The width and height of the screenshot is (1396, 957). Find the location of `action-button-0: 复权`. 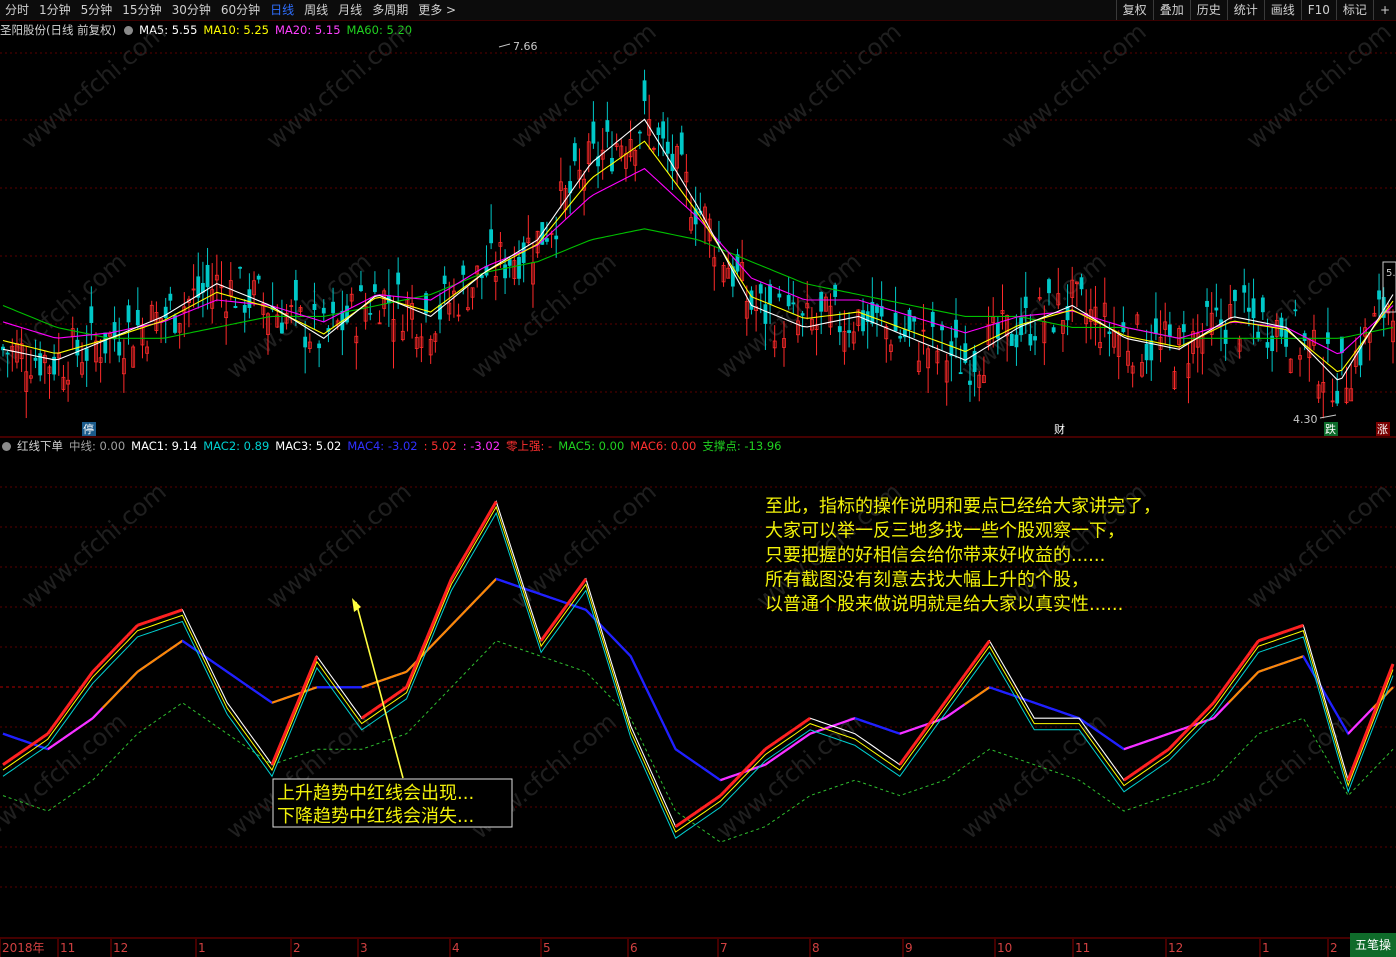

action-button-0: 复权 is located at coordinates (1134, 10).